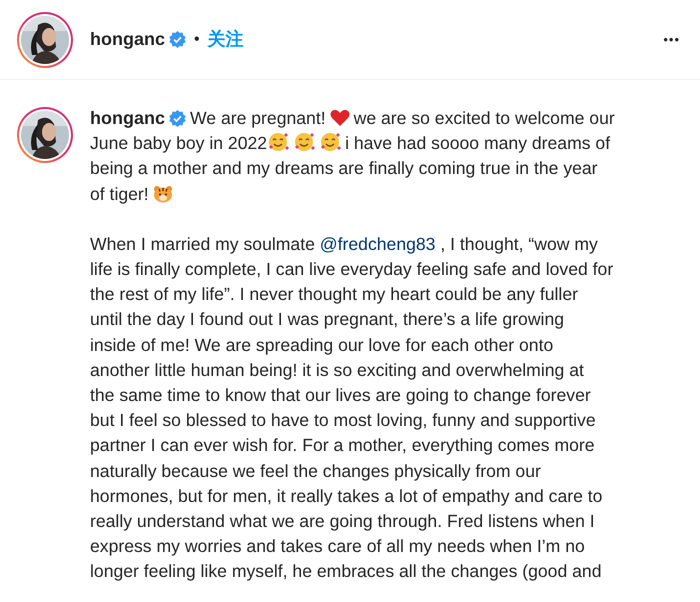  Describe the element at coordinates (484, 118) in the screenshot. I see `caption-text: we are so excited to welcome our` at that location.